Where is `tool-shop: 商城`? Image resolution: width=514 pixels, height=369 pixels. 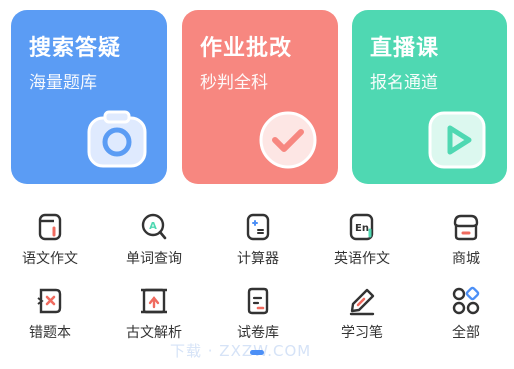
tool-shop: 商城 is located at coordinates (465, 240).